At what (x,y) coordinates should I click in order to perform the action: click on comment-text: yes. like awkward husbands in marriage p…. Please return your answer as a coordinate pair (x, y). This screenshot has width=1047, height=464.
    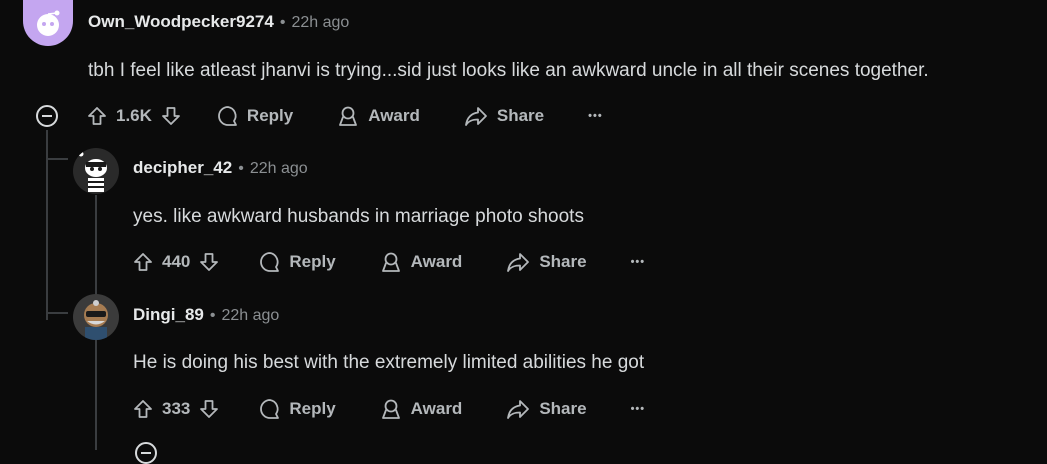
    Looking at the image, I should click on (358, 216).